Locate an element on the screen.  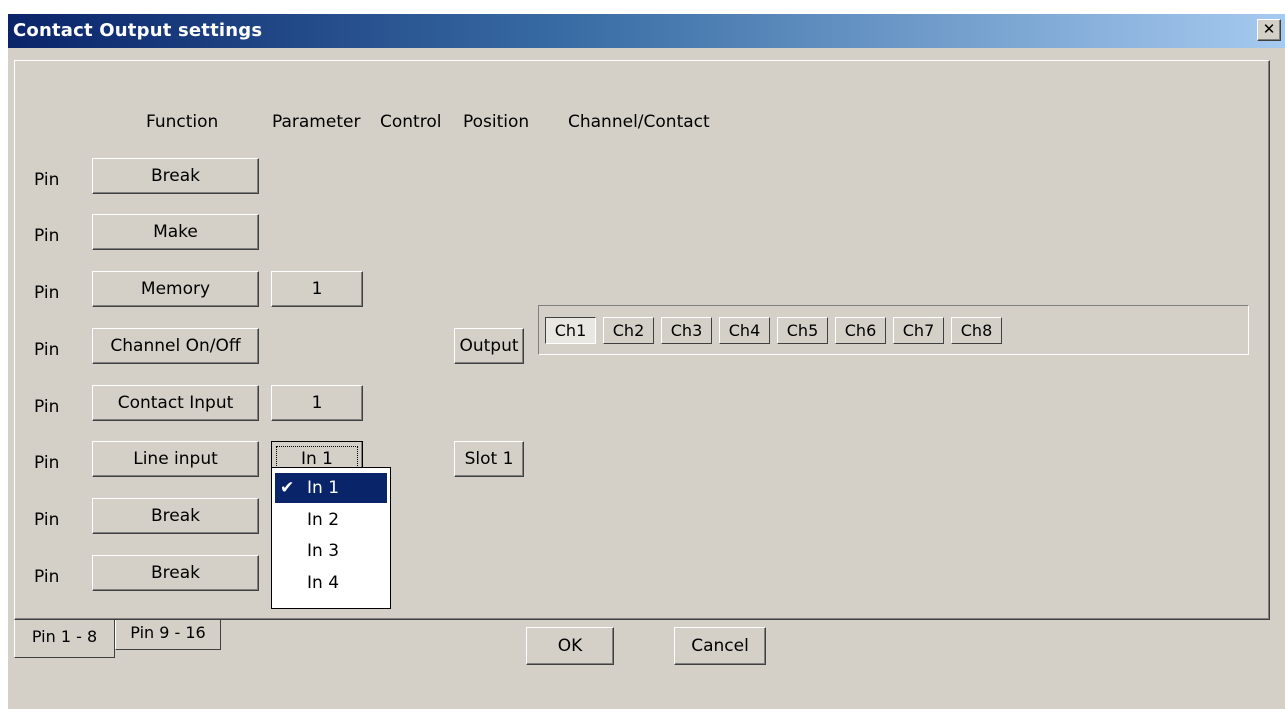
channel-button-ch8: Ch8 is located at coordinates (976, 330).